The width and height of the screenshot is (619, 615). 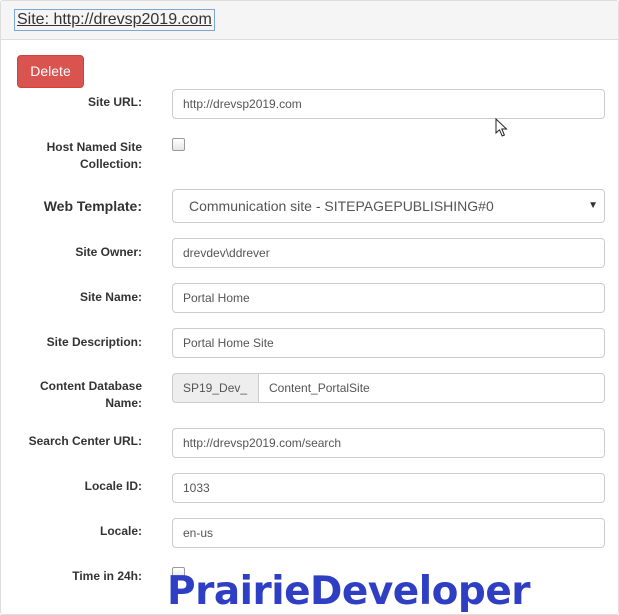 I want to click on chevron-down-icon: ▼, so click(x=593, y=205).